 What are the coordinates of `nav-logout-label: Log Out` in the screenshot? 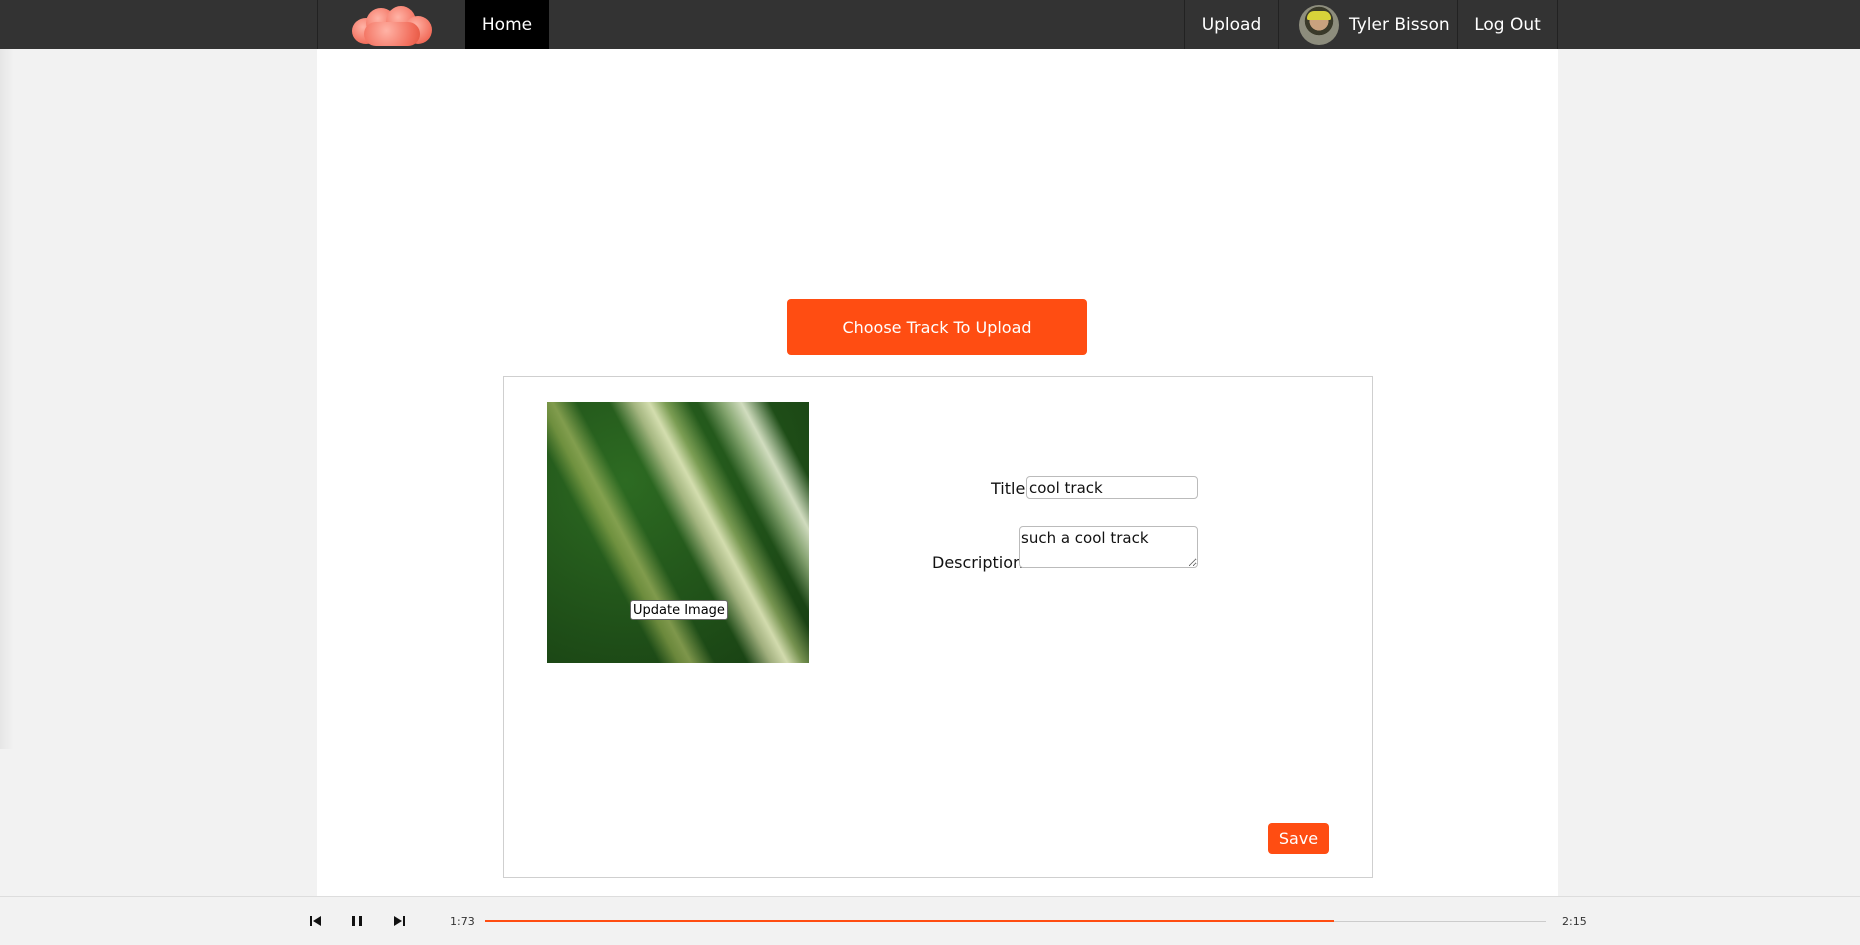 It's located at (1507, 24).